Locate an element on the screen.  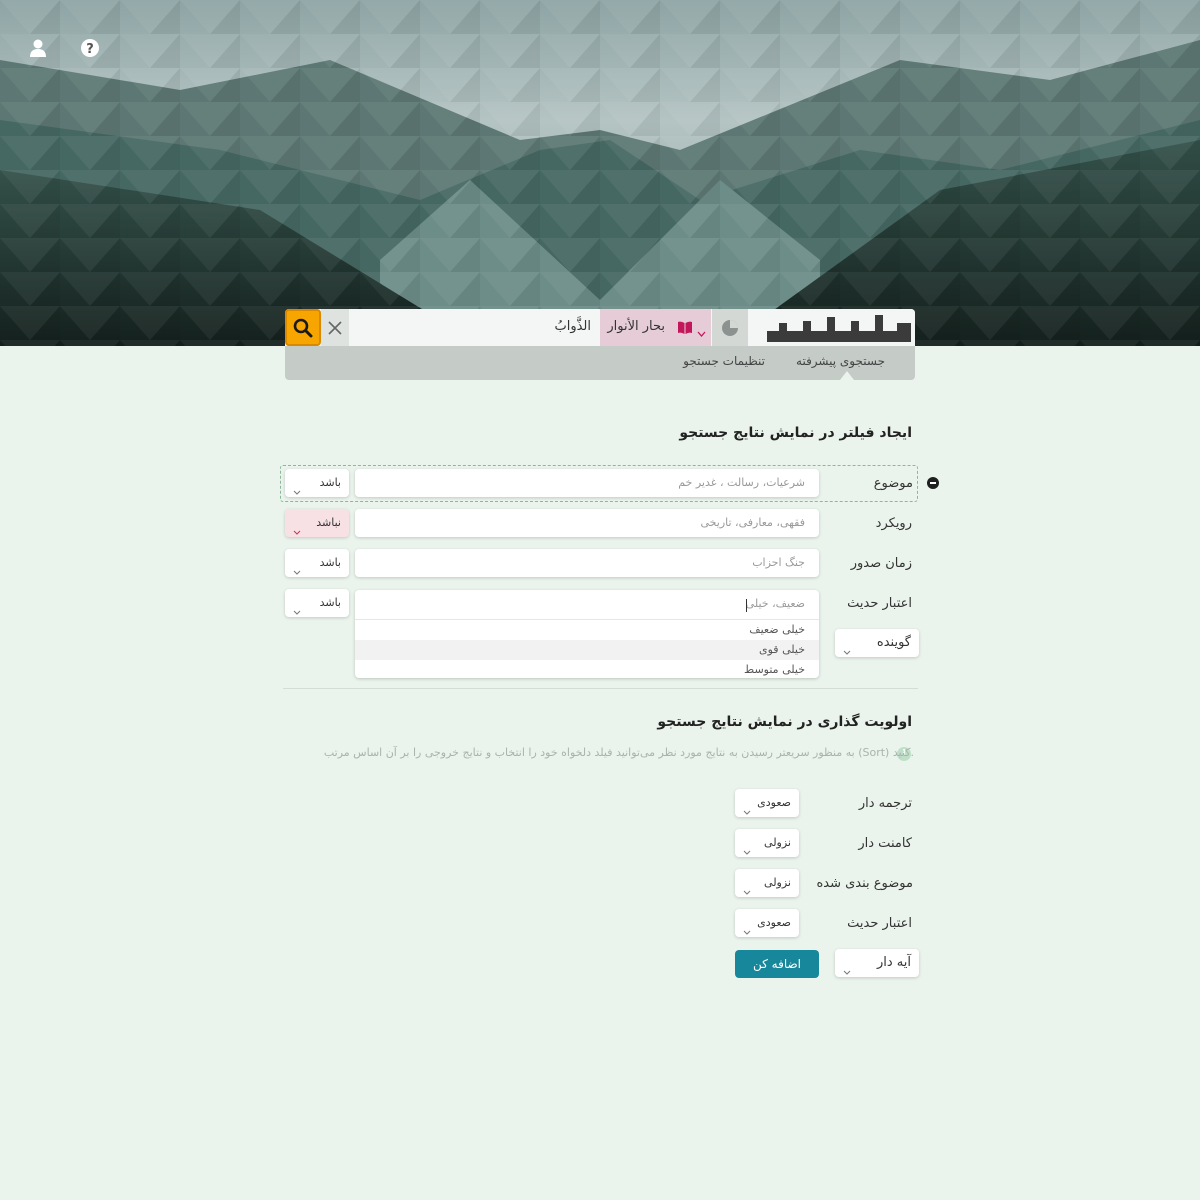
suggestion-label: خیلی متوسط is located at coordinates (774, 669).